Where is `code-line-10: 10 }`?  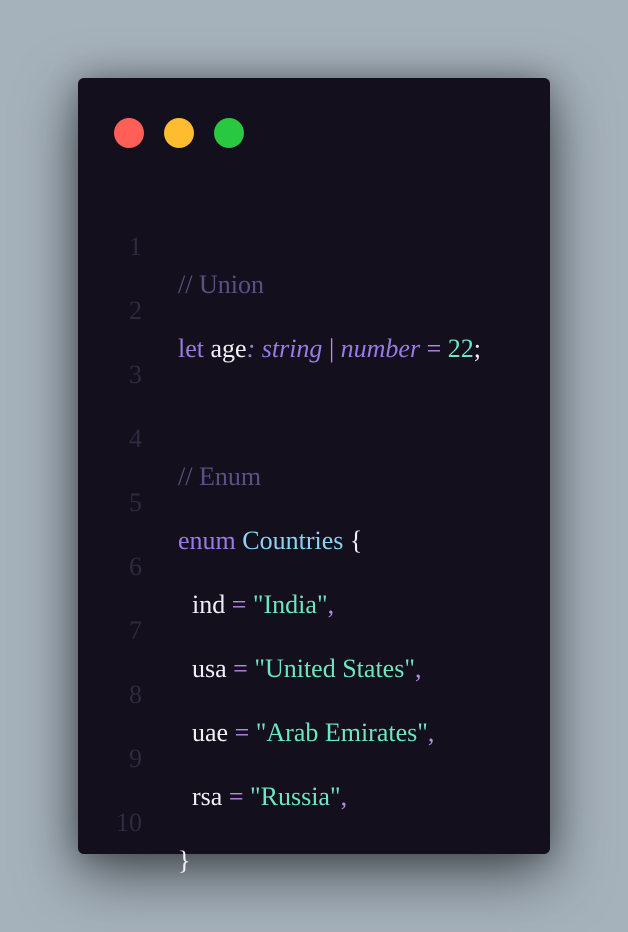 code-line-10: 10 } is located at coordinates (314, 820).